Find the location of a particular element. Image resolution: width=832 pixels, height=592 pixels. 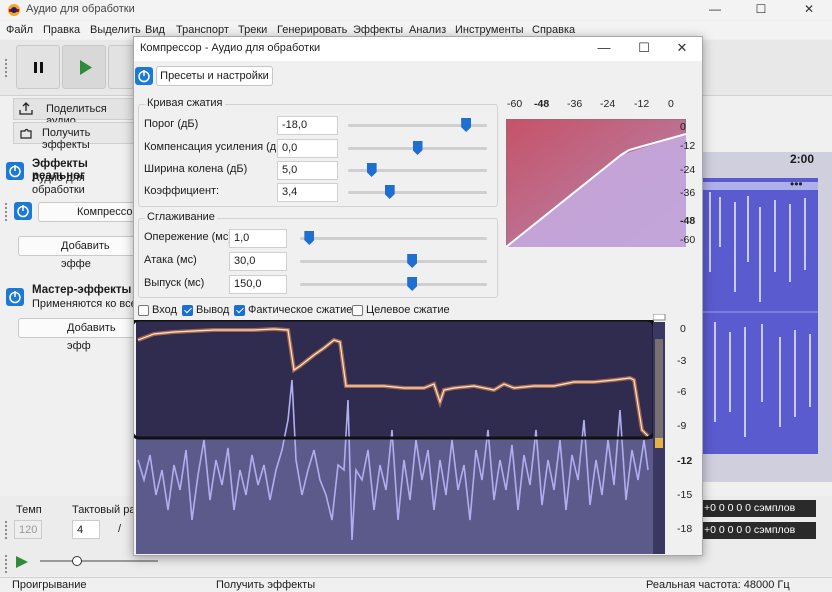

effect-slot-compressor: Компрессор is located at coordinates (89, 212).